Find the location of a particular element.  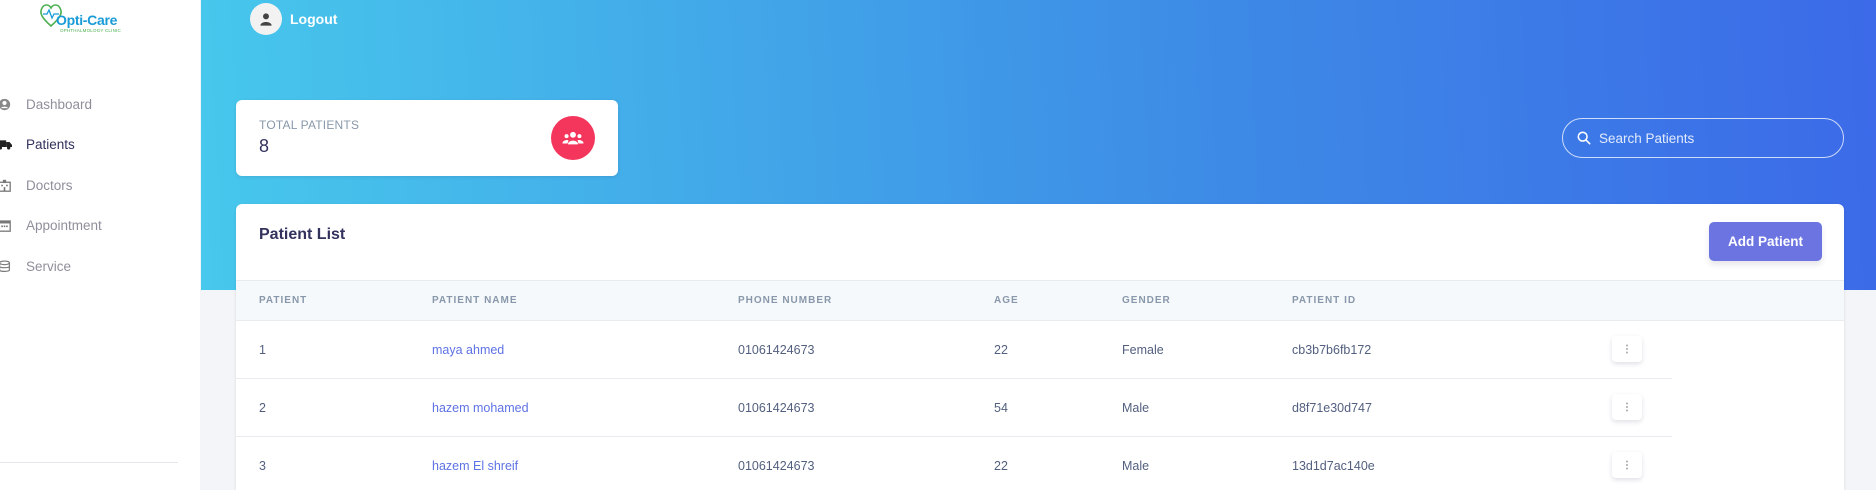

column-header: PATIENT ID is located at coordinates (1324, 300).